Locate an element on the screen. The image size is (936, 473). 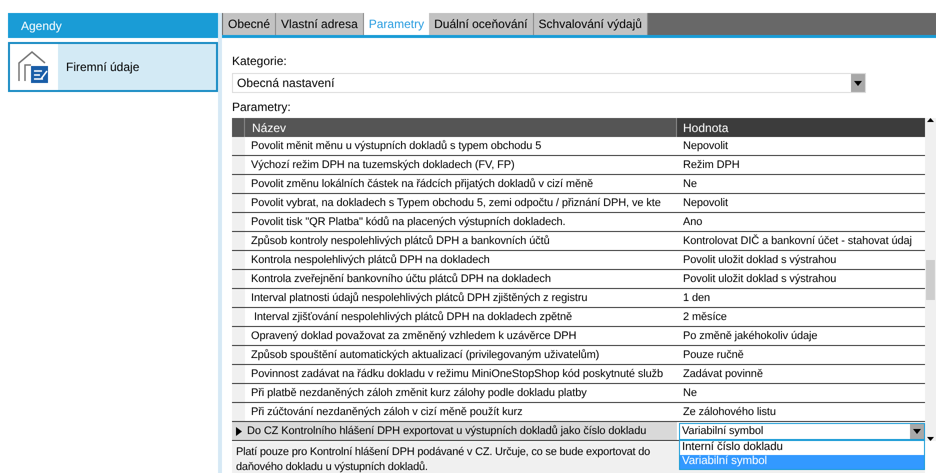
parameter-name-cell-text: Povinnost zadávat na řádku dokladu v režimu MiniOneStopShop kód poskytnuté služb is located at coordinates (457, 374).